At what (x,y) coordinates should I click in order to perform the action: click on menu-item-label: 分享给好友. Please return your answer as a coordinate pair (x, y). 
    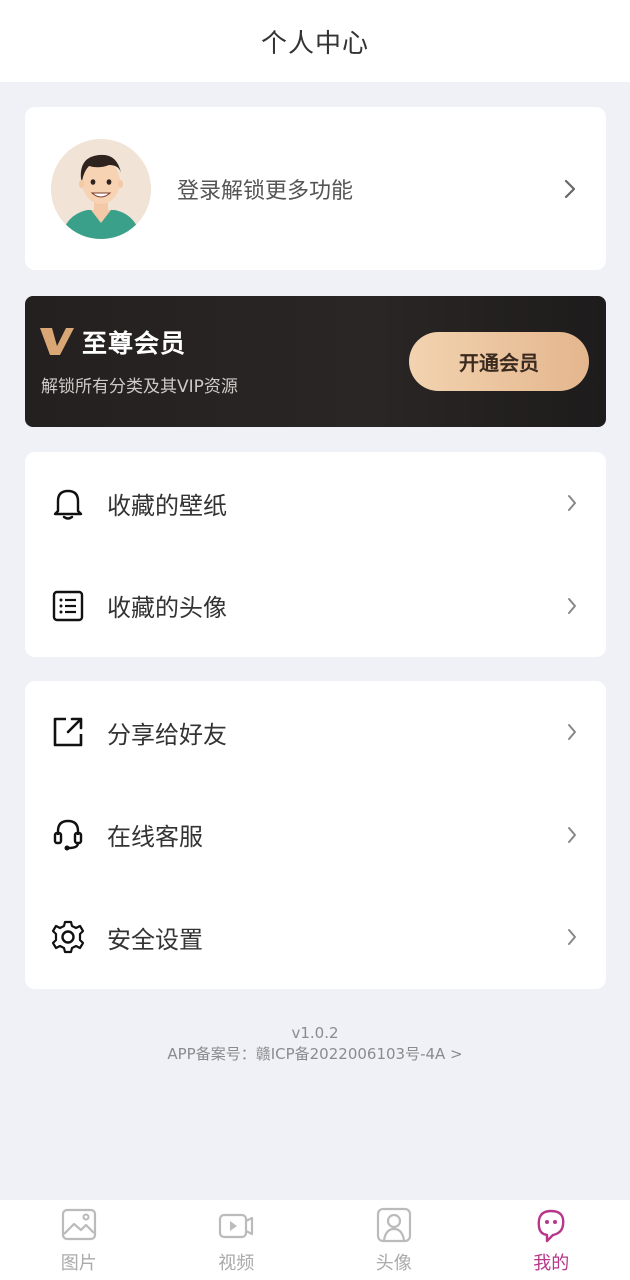
    Looking at the image, I should click on (167, 734).